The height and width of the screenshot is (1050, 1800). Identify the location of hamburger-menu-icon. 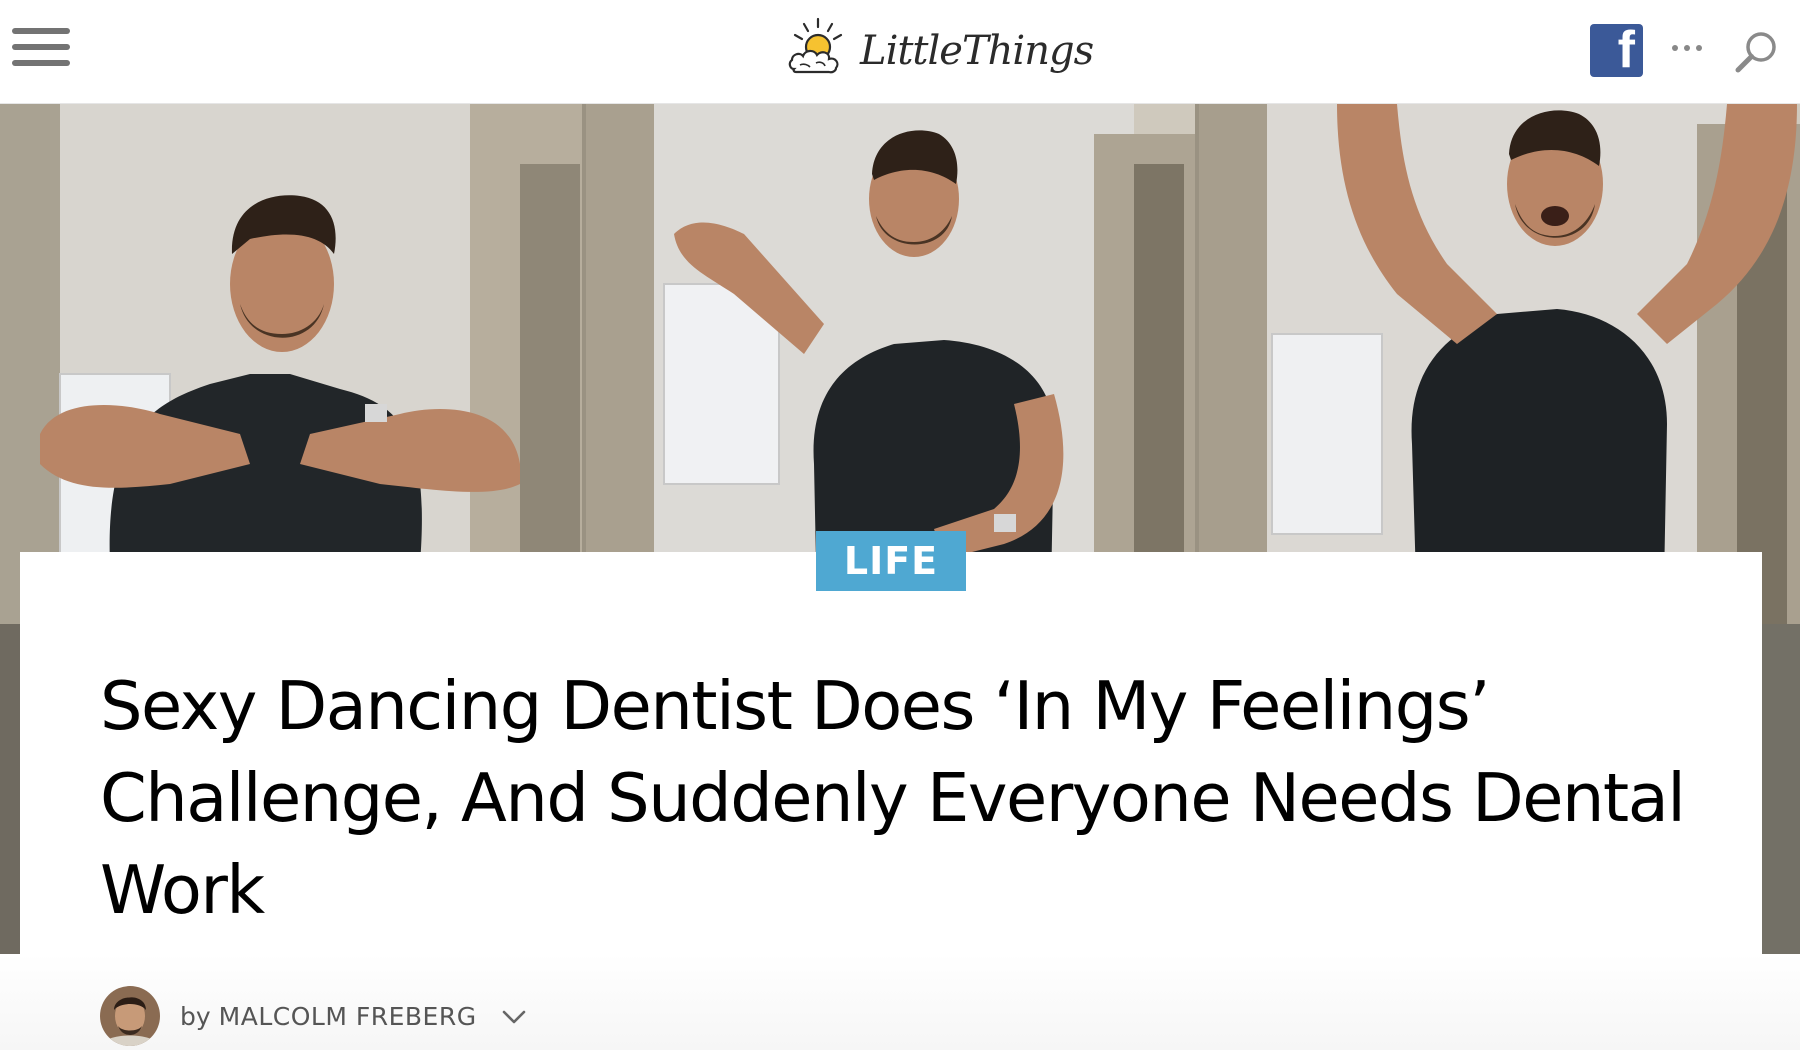
(41, 47).